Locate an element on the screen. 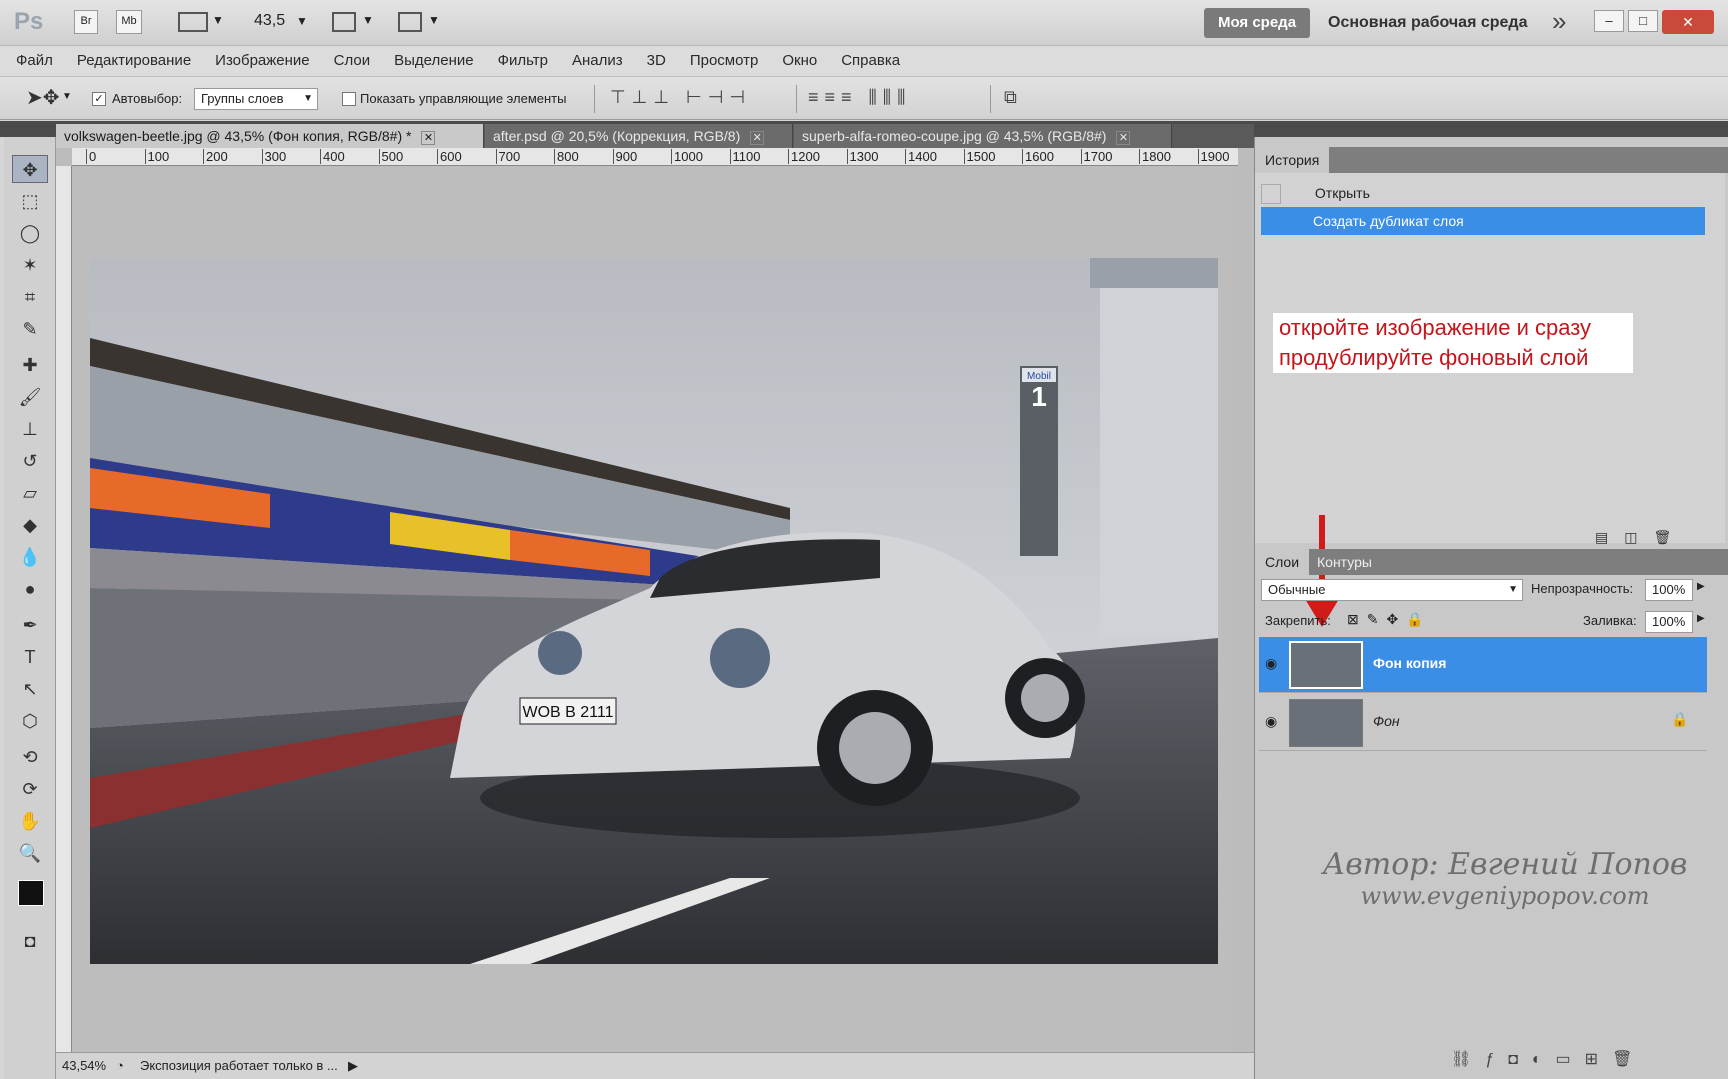  clone-stamp-icon: ⊥ is located at coordinates (30, 429).